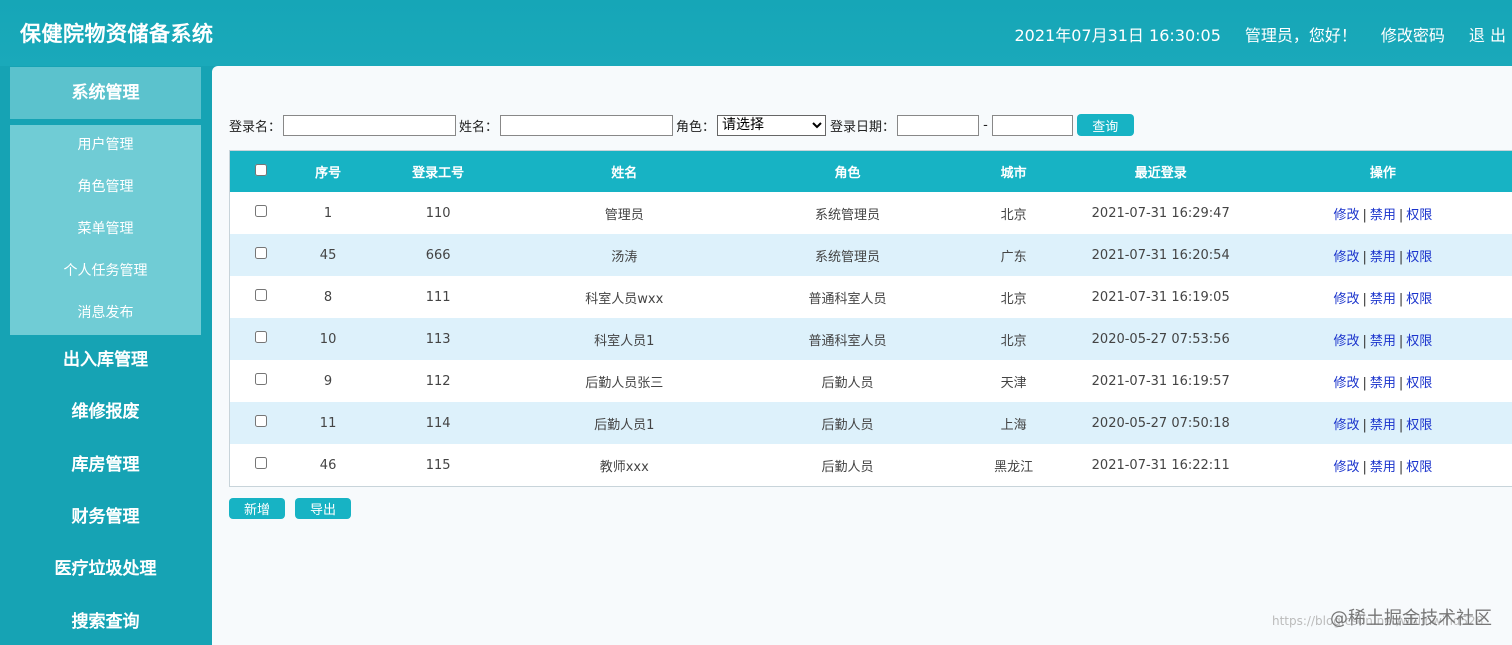  What do you see at coordinates (105, 465) in the screenshot?
I see `menu-warehouse: 库房管理` at bounding box center [105, 465].